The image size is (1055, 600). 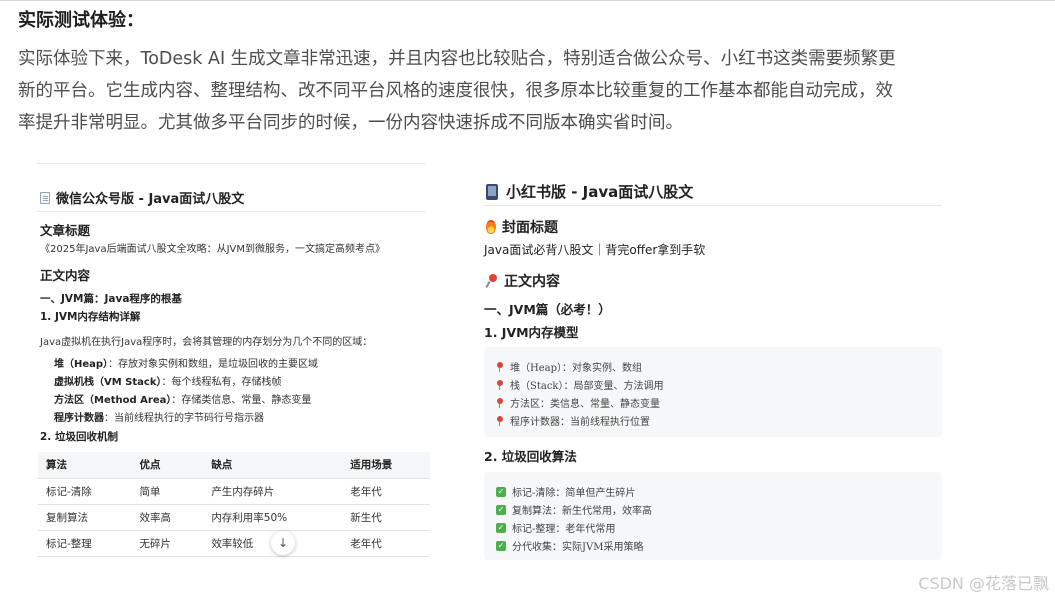 What do you see at coordinates (547, 309) in the screenshot?
I see `part-heading: 一、JVM篇（必考！）` at bounding box center [547, 309].